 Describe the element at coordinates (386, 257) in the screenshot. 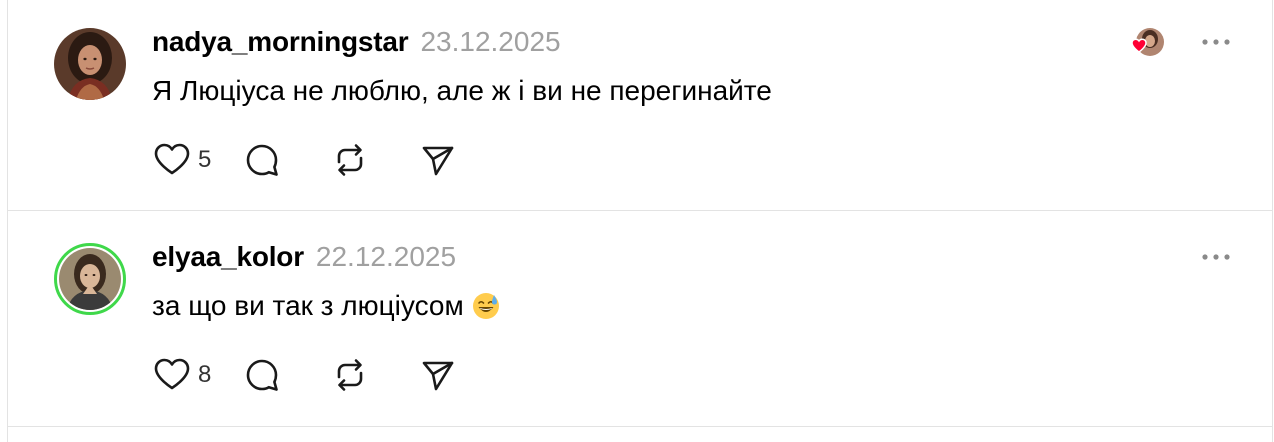

I see `timestamp: 22.12.2025` at that location.